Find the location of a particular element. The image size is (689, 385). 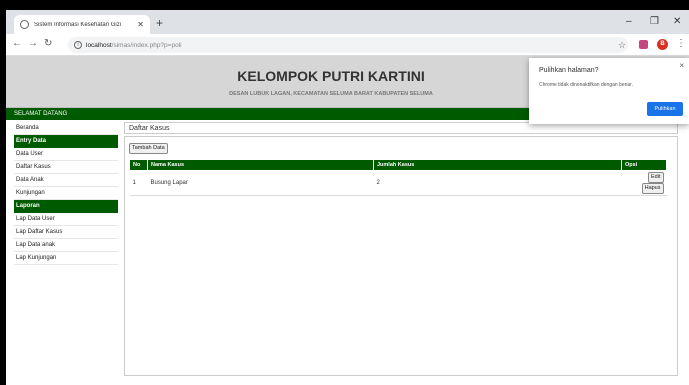

sidebar-item-daftar-kasus: Daftar Kasus is located at coordinates (66, 167).